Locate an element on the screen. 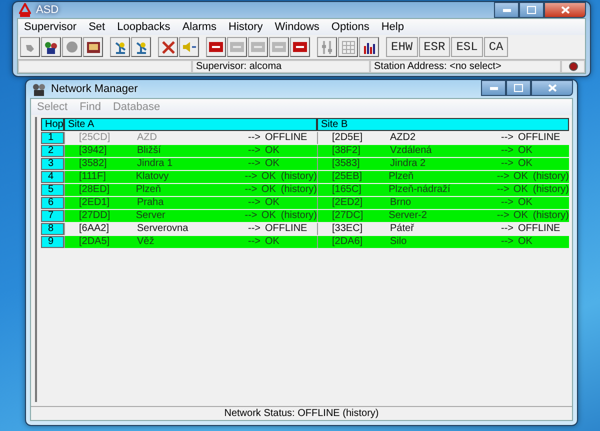 Image resolution: width=600 pixels, height=431 pixels. site-row: [27DD] Server --> OK (history) is located at coordinates (190, 216).